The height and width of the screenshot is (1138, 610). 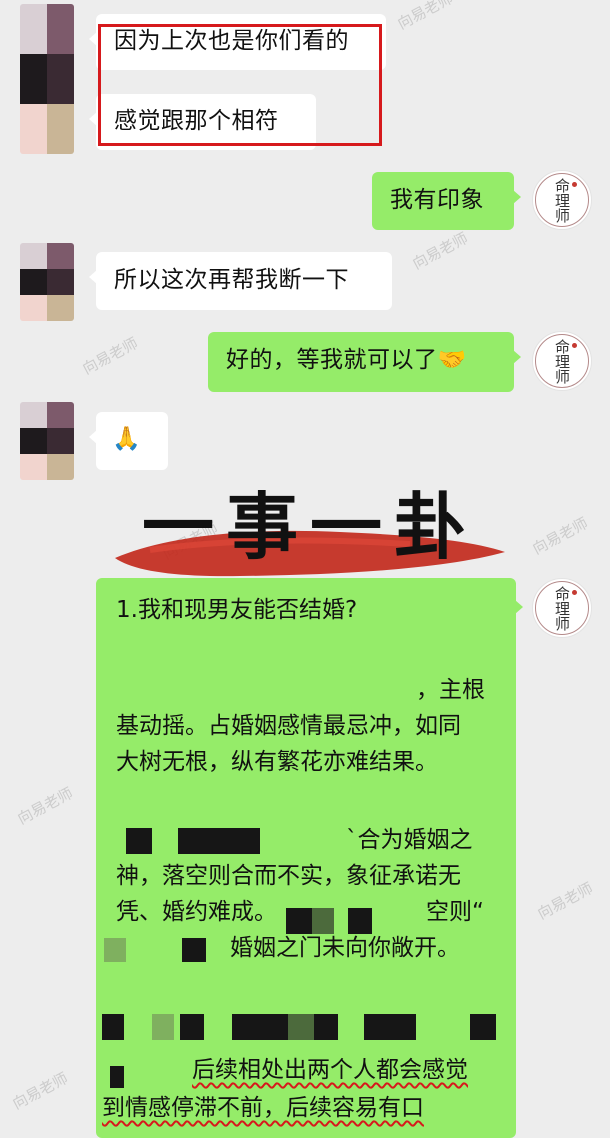 I want to click on reading-line: 到情感停滞不前，后续容易有口, so click(x=263, y=1108).